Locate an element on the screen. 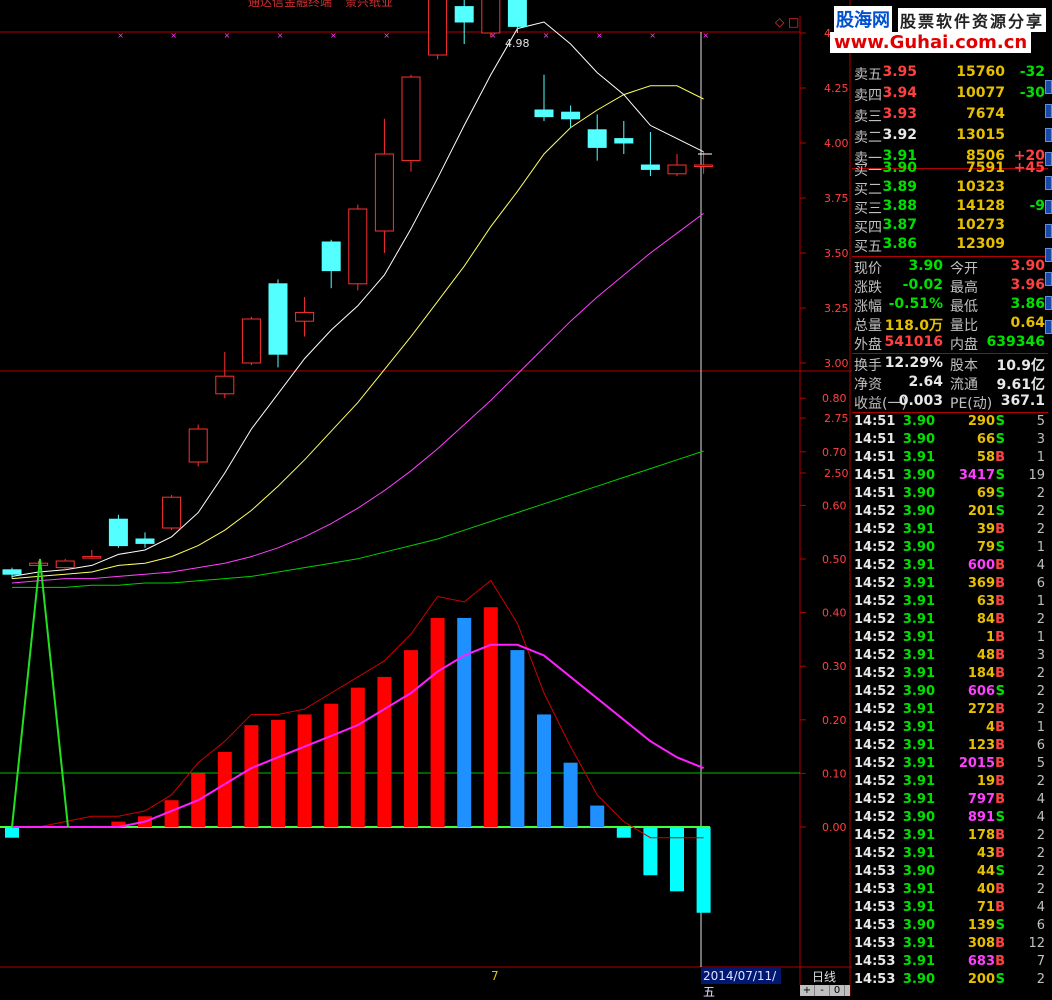  tick-row: 14:52 3.91 63 B 1 is located at coordinates (948, 603).